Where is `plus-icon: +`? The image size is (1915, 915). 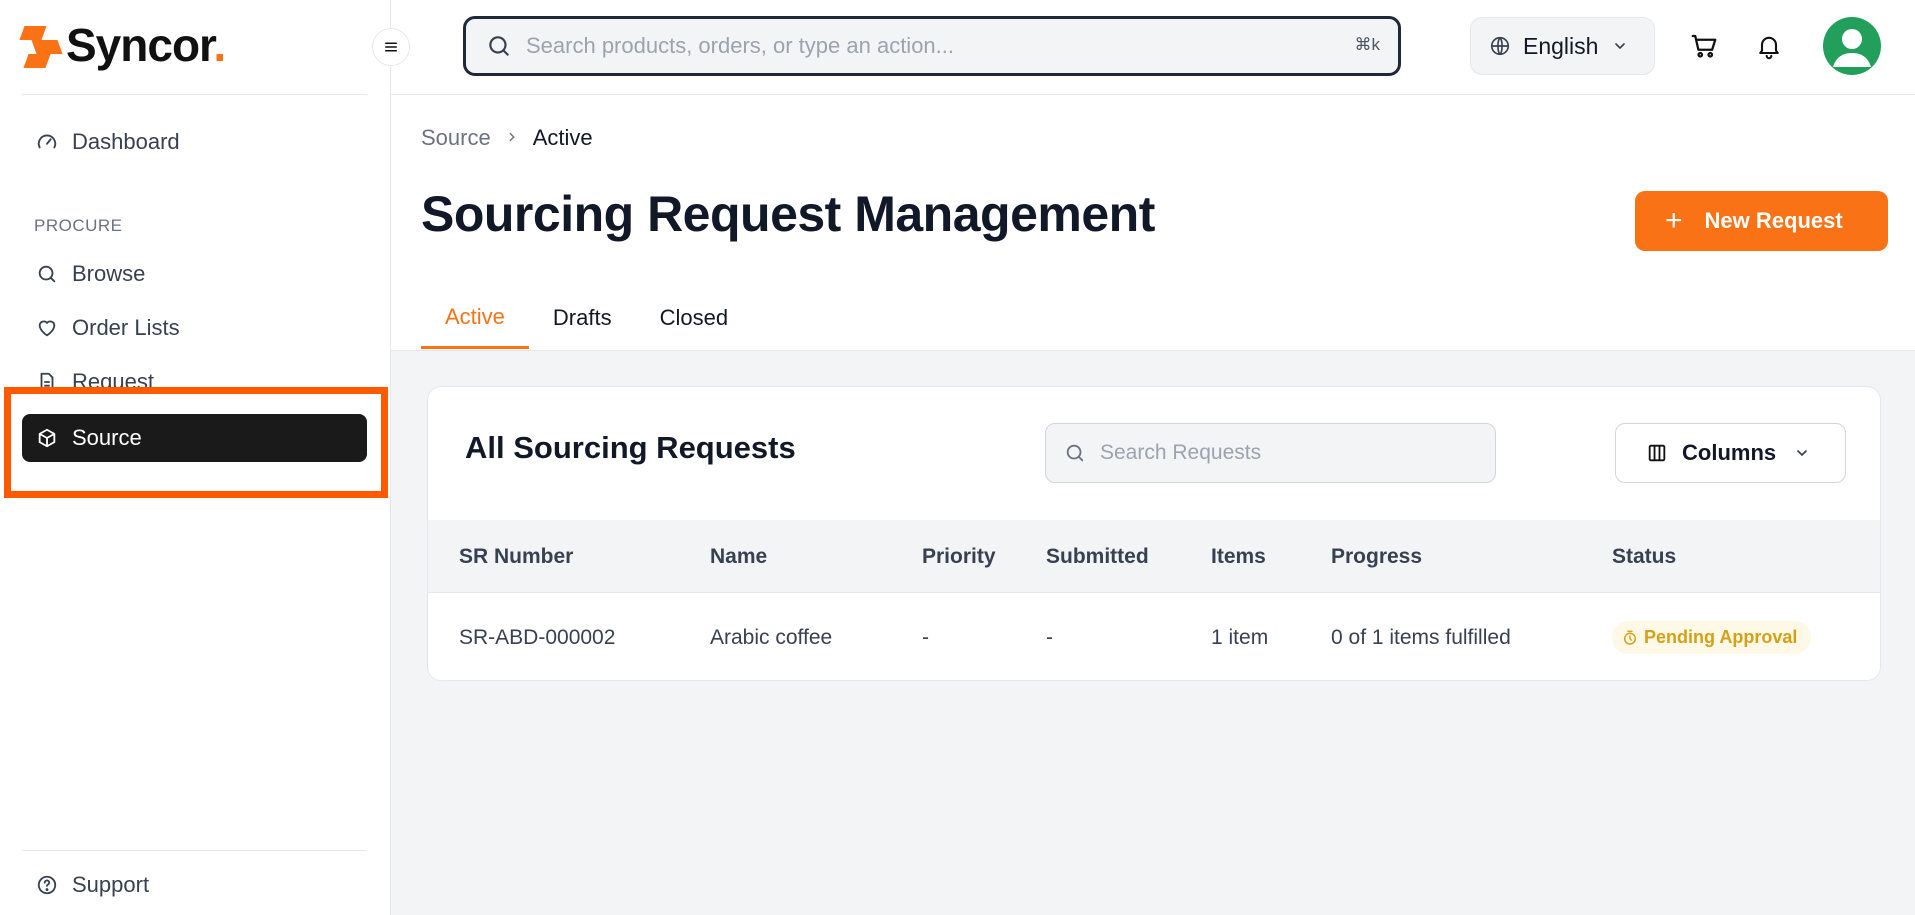
plus-icon: + is located at coordinates (1674, 220).